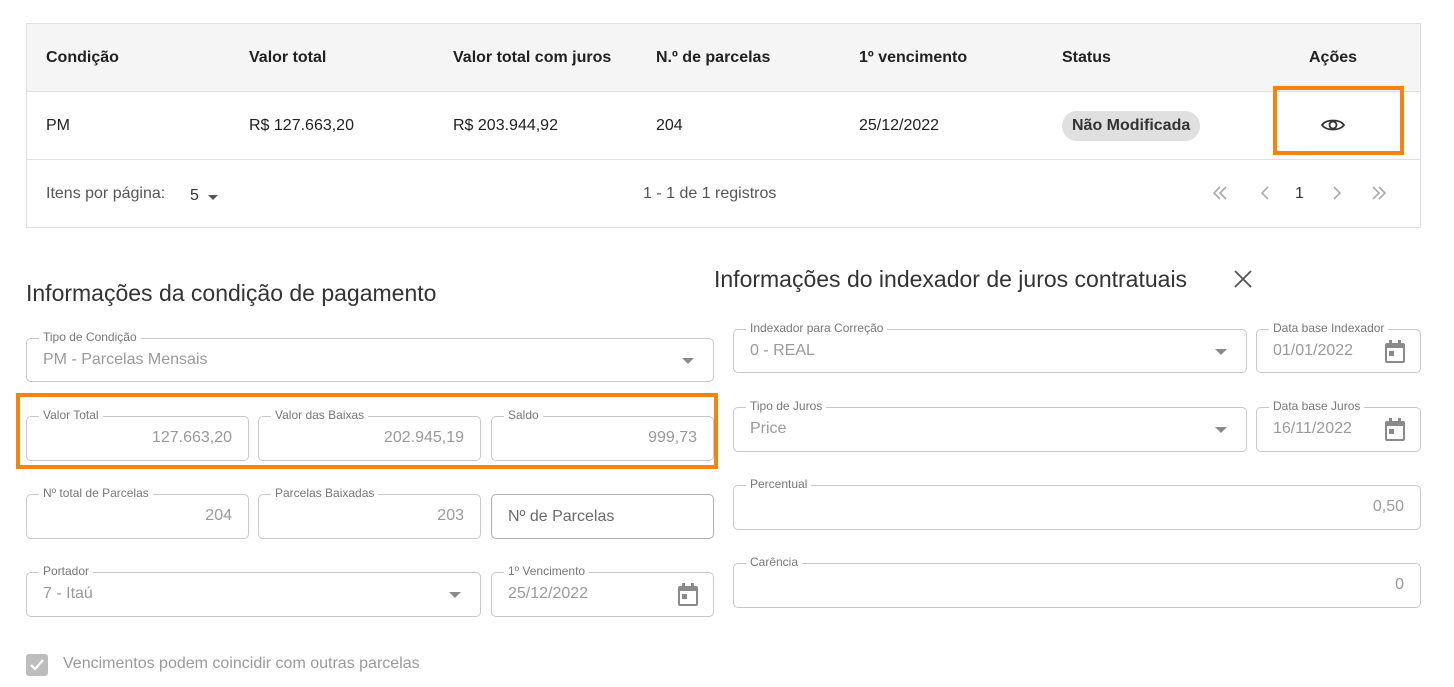 This screenshot has height=687, width=1454. I want to click on items-per-page-select: 5, so click(194, 196).